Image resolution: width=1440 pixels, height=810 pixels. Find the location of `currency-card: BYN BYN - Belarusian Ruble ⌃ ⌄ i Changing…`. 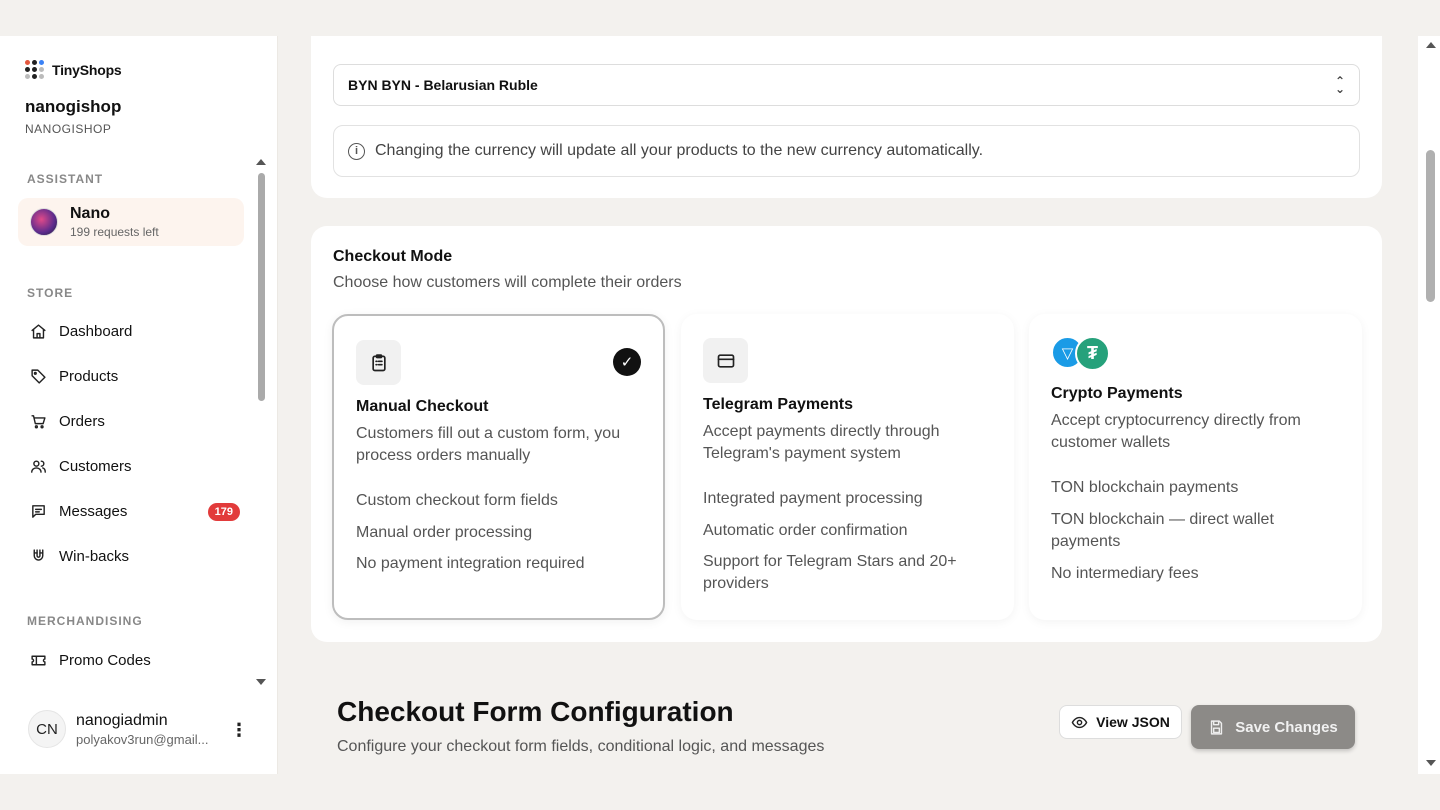

currency-card: BYN BYN - Belarusian Ruble ⌃ ⌄ i Changing… is located at coordinates (846, 117).